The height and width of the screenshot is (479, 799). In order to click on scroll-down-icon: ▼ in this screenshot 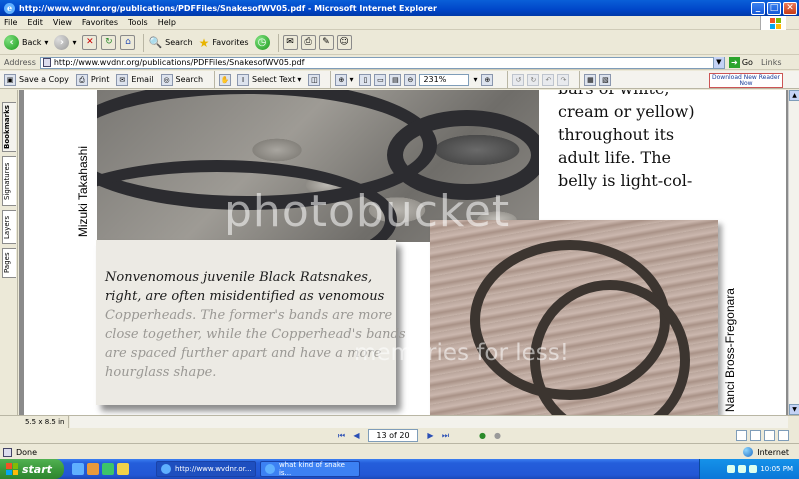, I will do `click(794, 409)`.